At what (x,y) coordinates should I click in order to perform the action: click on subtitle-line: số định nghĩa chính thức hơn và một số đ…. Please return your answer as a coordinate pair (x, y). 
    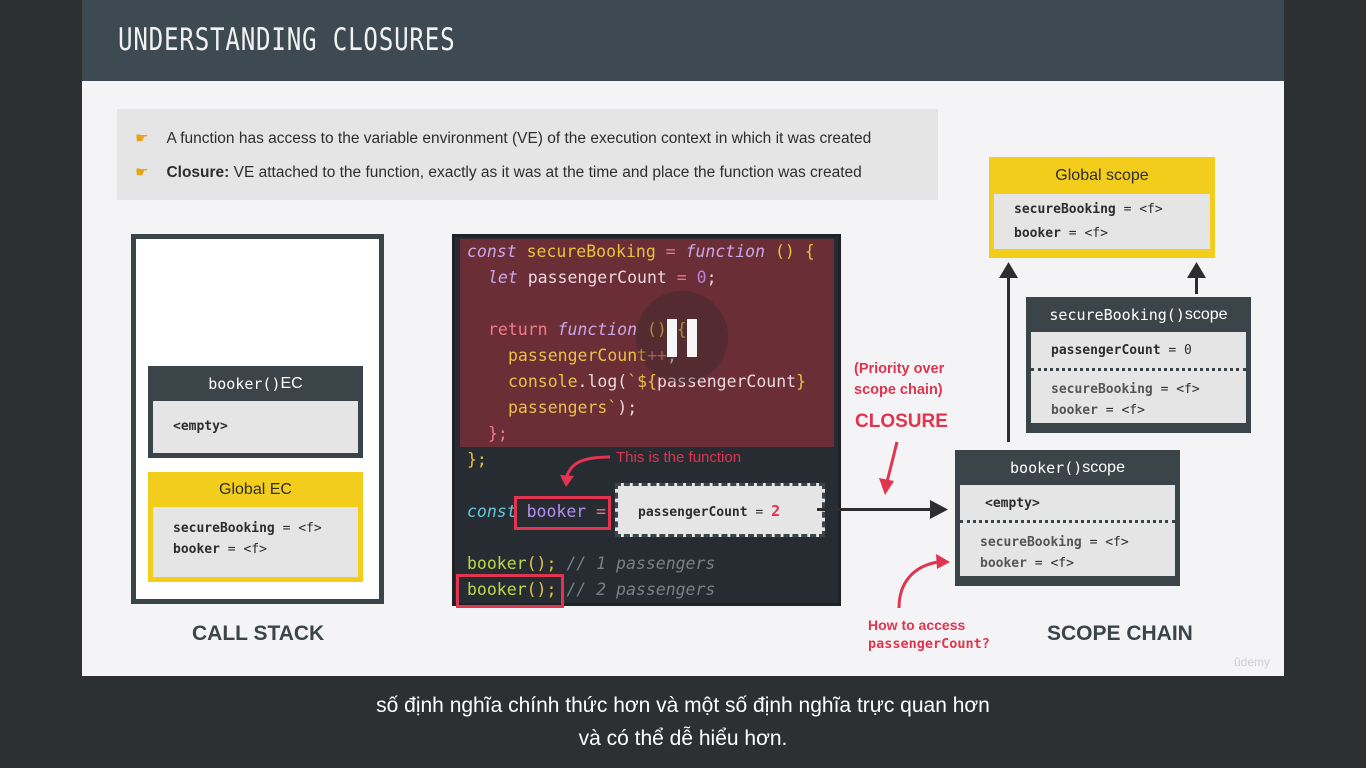
    Looking at the image, I should click on (683, 705).